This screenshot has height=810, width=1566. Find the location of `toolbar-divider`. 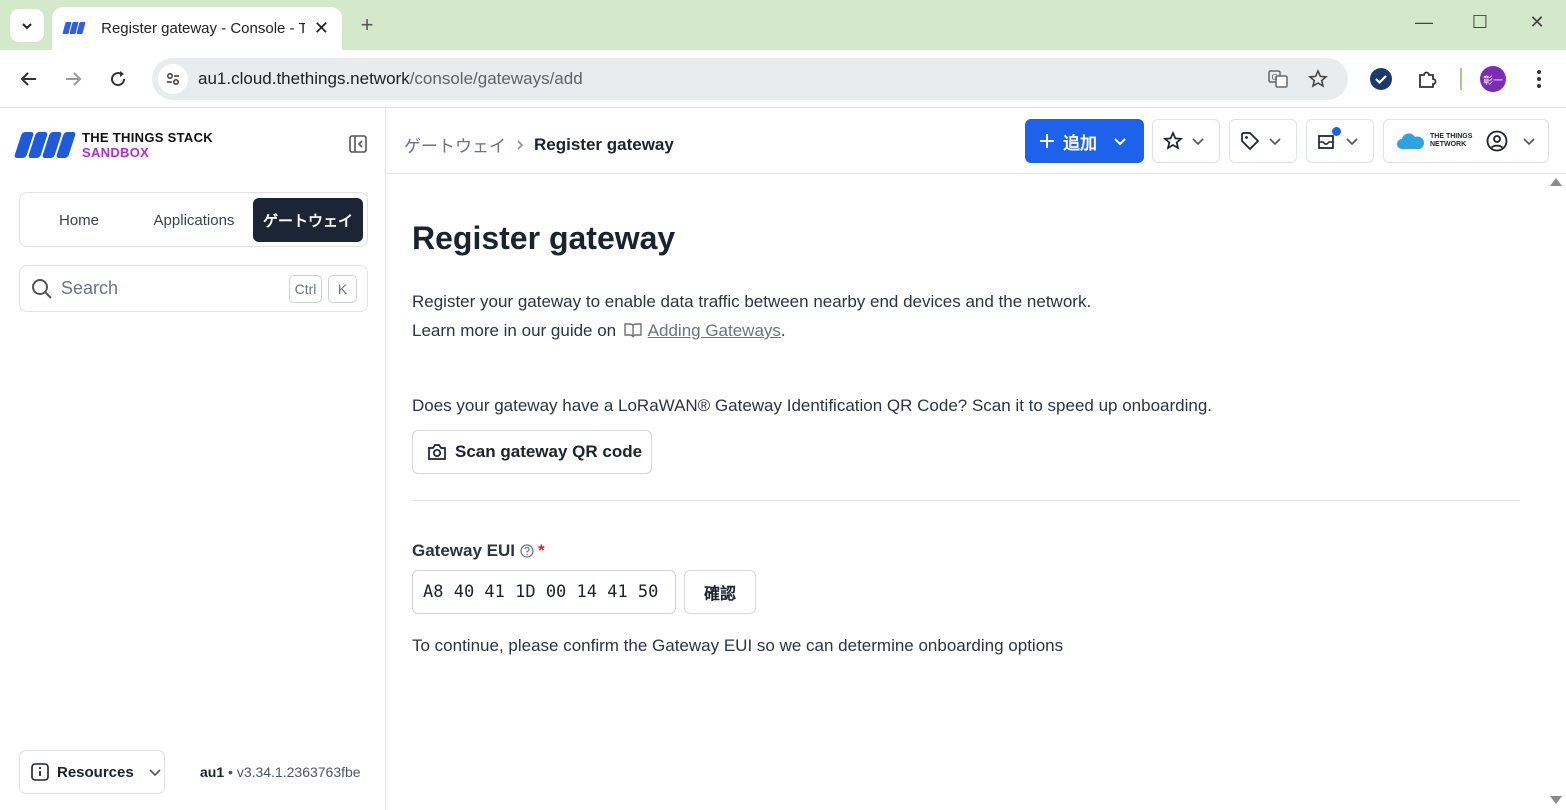

toolbar-divider is located at coordinates (1461, 79).